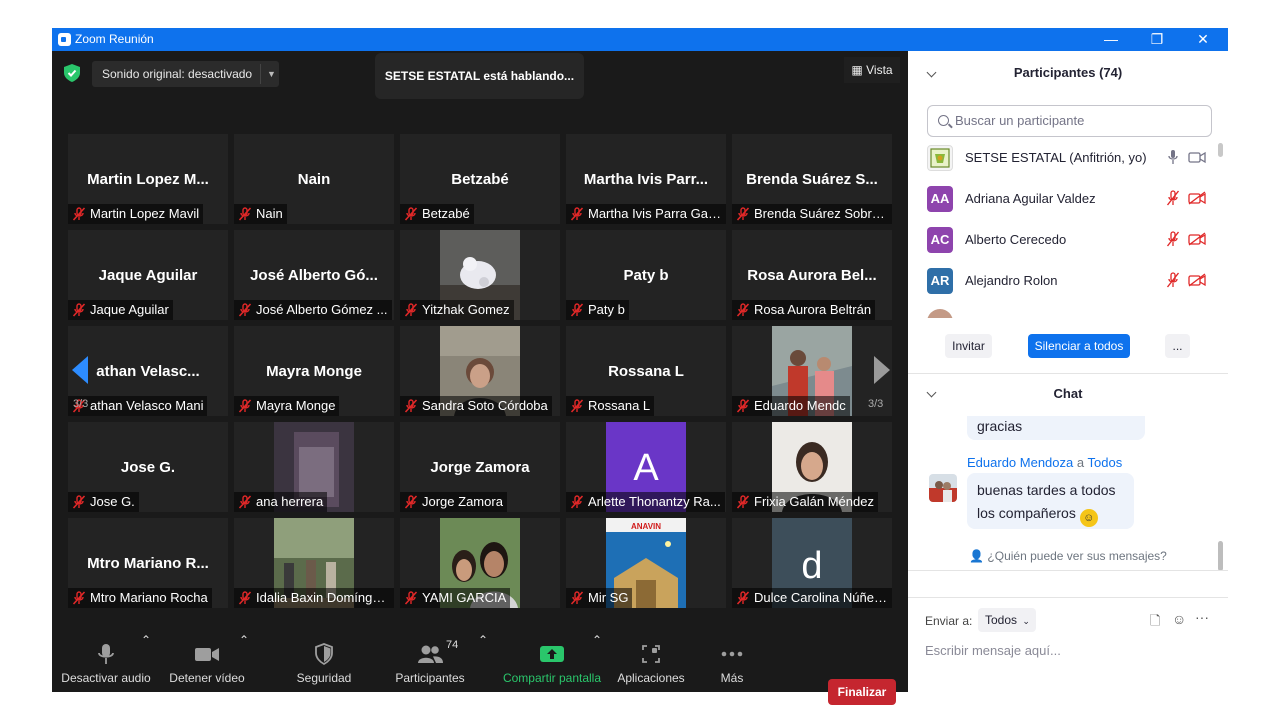  Describe the element at coordinates (1197, 157) in the screenshot. I see `video-camera-icon` at that location.